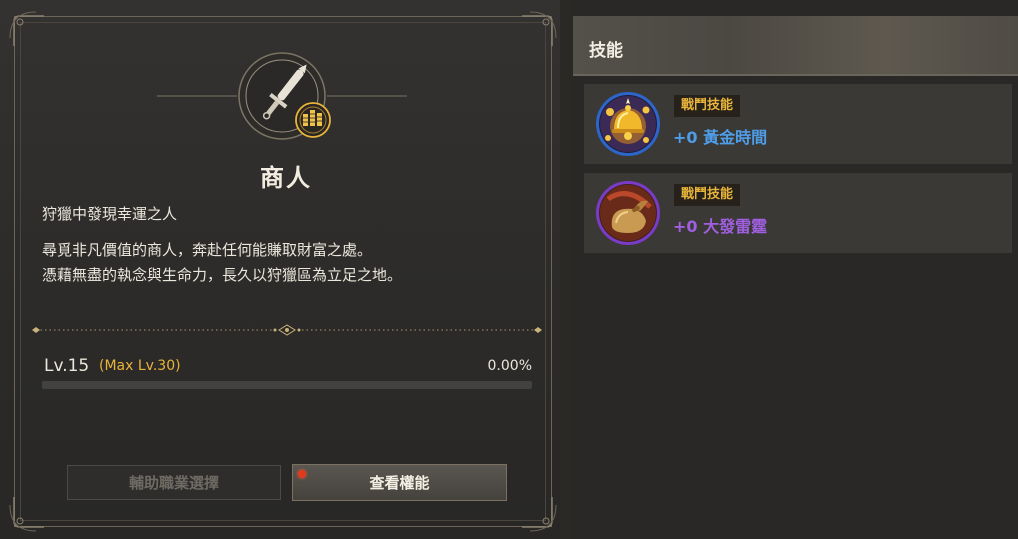 The width and height of the screenshot is (1018, 539). I want to click on dagger-coin-emblem-icon, so click(282, 96).